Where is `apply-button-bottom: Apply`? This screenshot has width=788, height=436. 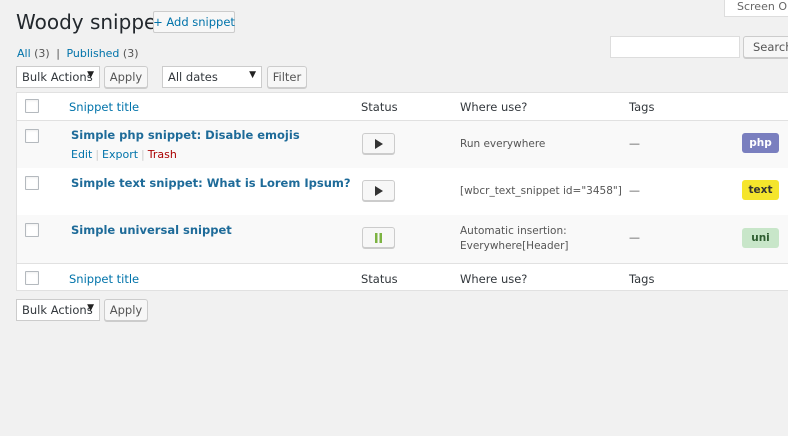 apply-button-bottom: Apply is located at coordinates (126, 310).